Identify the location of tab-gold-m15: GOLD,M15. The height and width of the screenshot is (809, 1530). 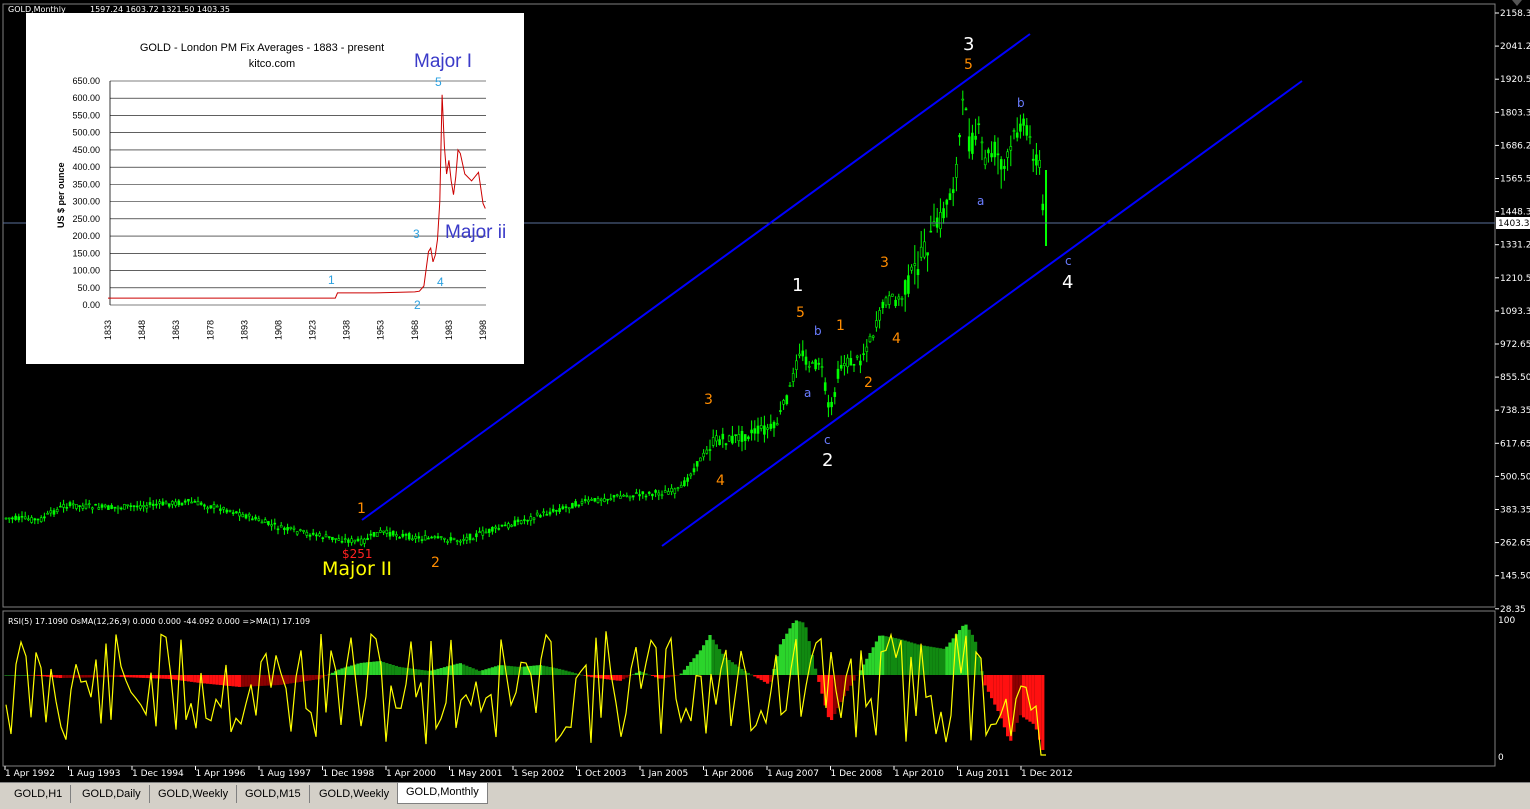
(273, 794).